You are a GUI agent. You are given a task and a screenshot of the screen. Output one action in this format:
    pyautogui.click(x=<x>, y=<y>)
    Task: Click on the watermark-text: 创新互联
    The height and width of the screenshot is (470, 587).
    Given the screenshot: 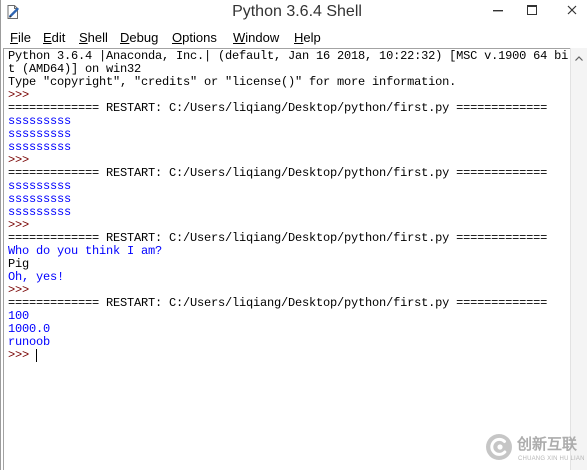 What is the action you would take?
    pyautogui.click(x=547, y=444)
    